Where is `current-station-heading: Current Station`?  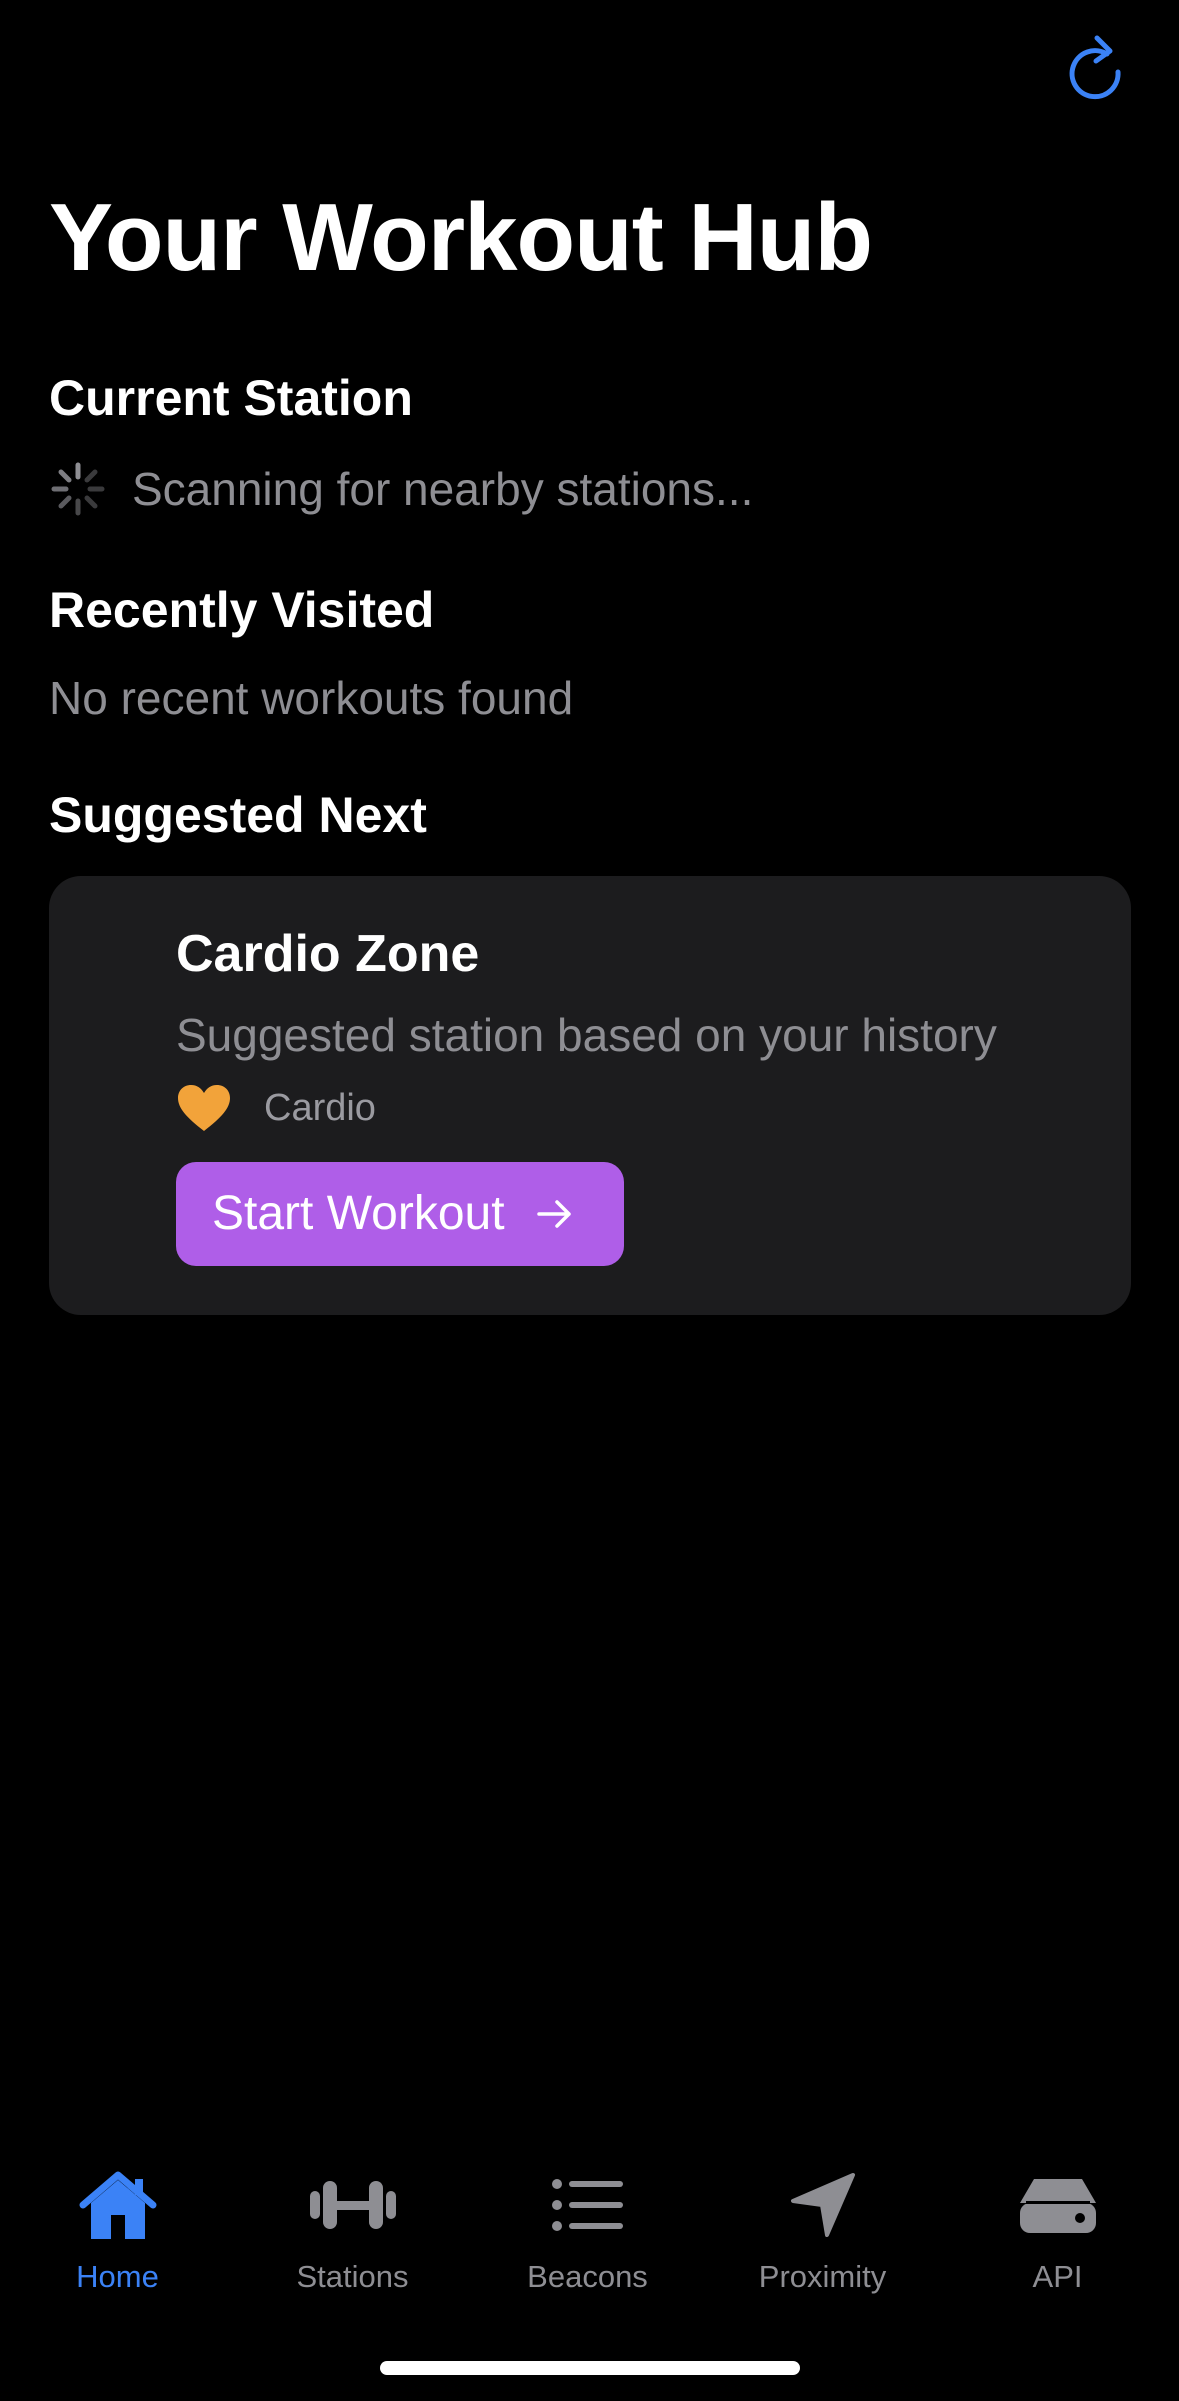 current-station-heading: Current Station is located at coordinates (231, 398).